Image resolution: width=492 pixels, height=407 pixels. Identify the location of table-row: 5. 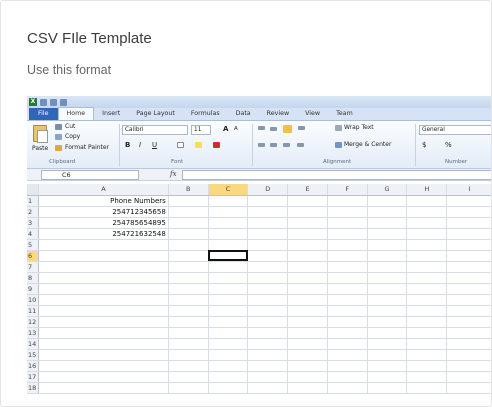
(259, 245).